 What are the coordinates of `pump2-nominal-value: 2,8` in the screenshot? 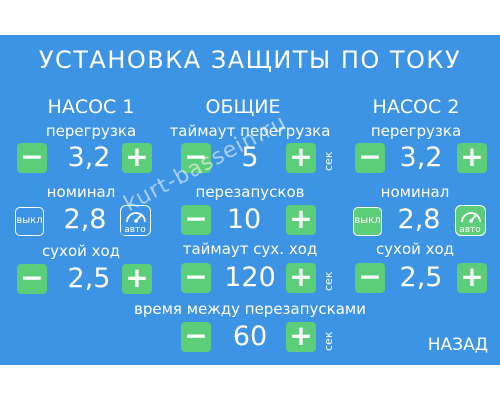 It's located at (419, 219).